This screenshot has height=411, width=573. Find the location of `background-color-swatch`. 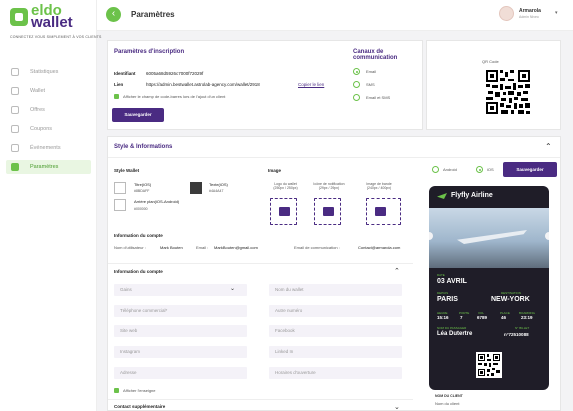

background-color-swatch is located at coordinates (120, 205).